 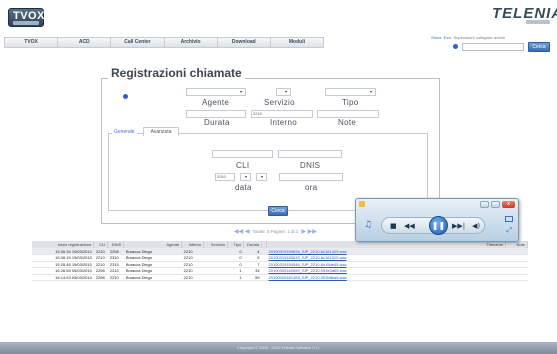 I want to click on menu-call-center: Call Center, so click(x=138, y=42).